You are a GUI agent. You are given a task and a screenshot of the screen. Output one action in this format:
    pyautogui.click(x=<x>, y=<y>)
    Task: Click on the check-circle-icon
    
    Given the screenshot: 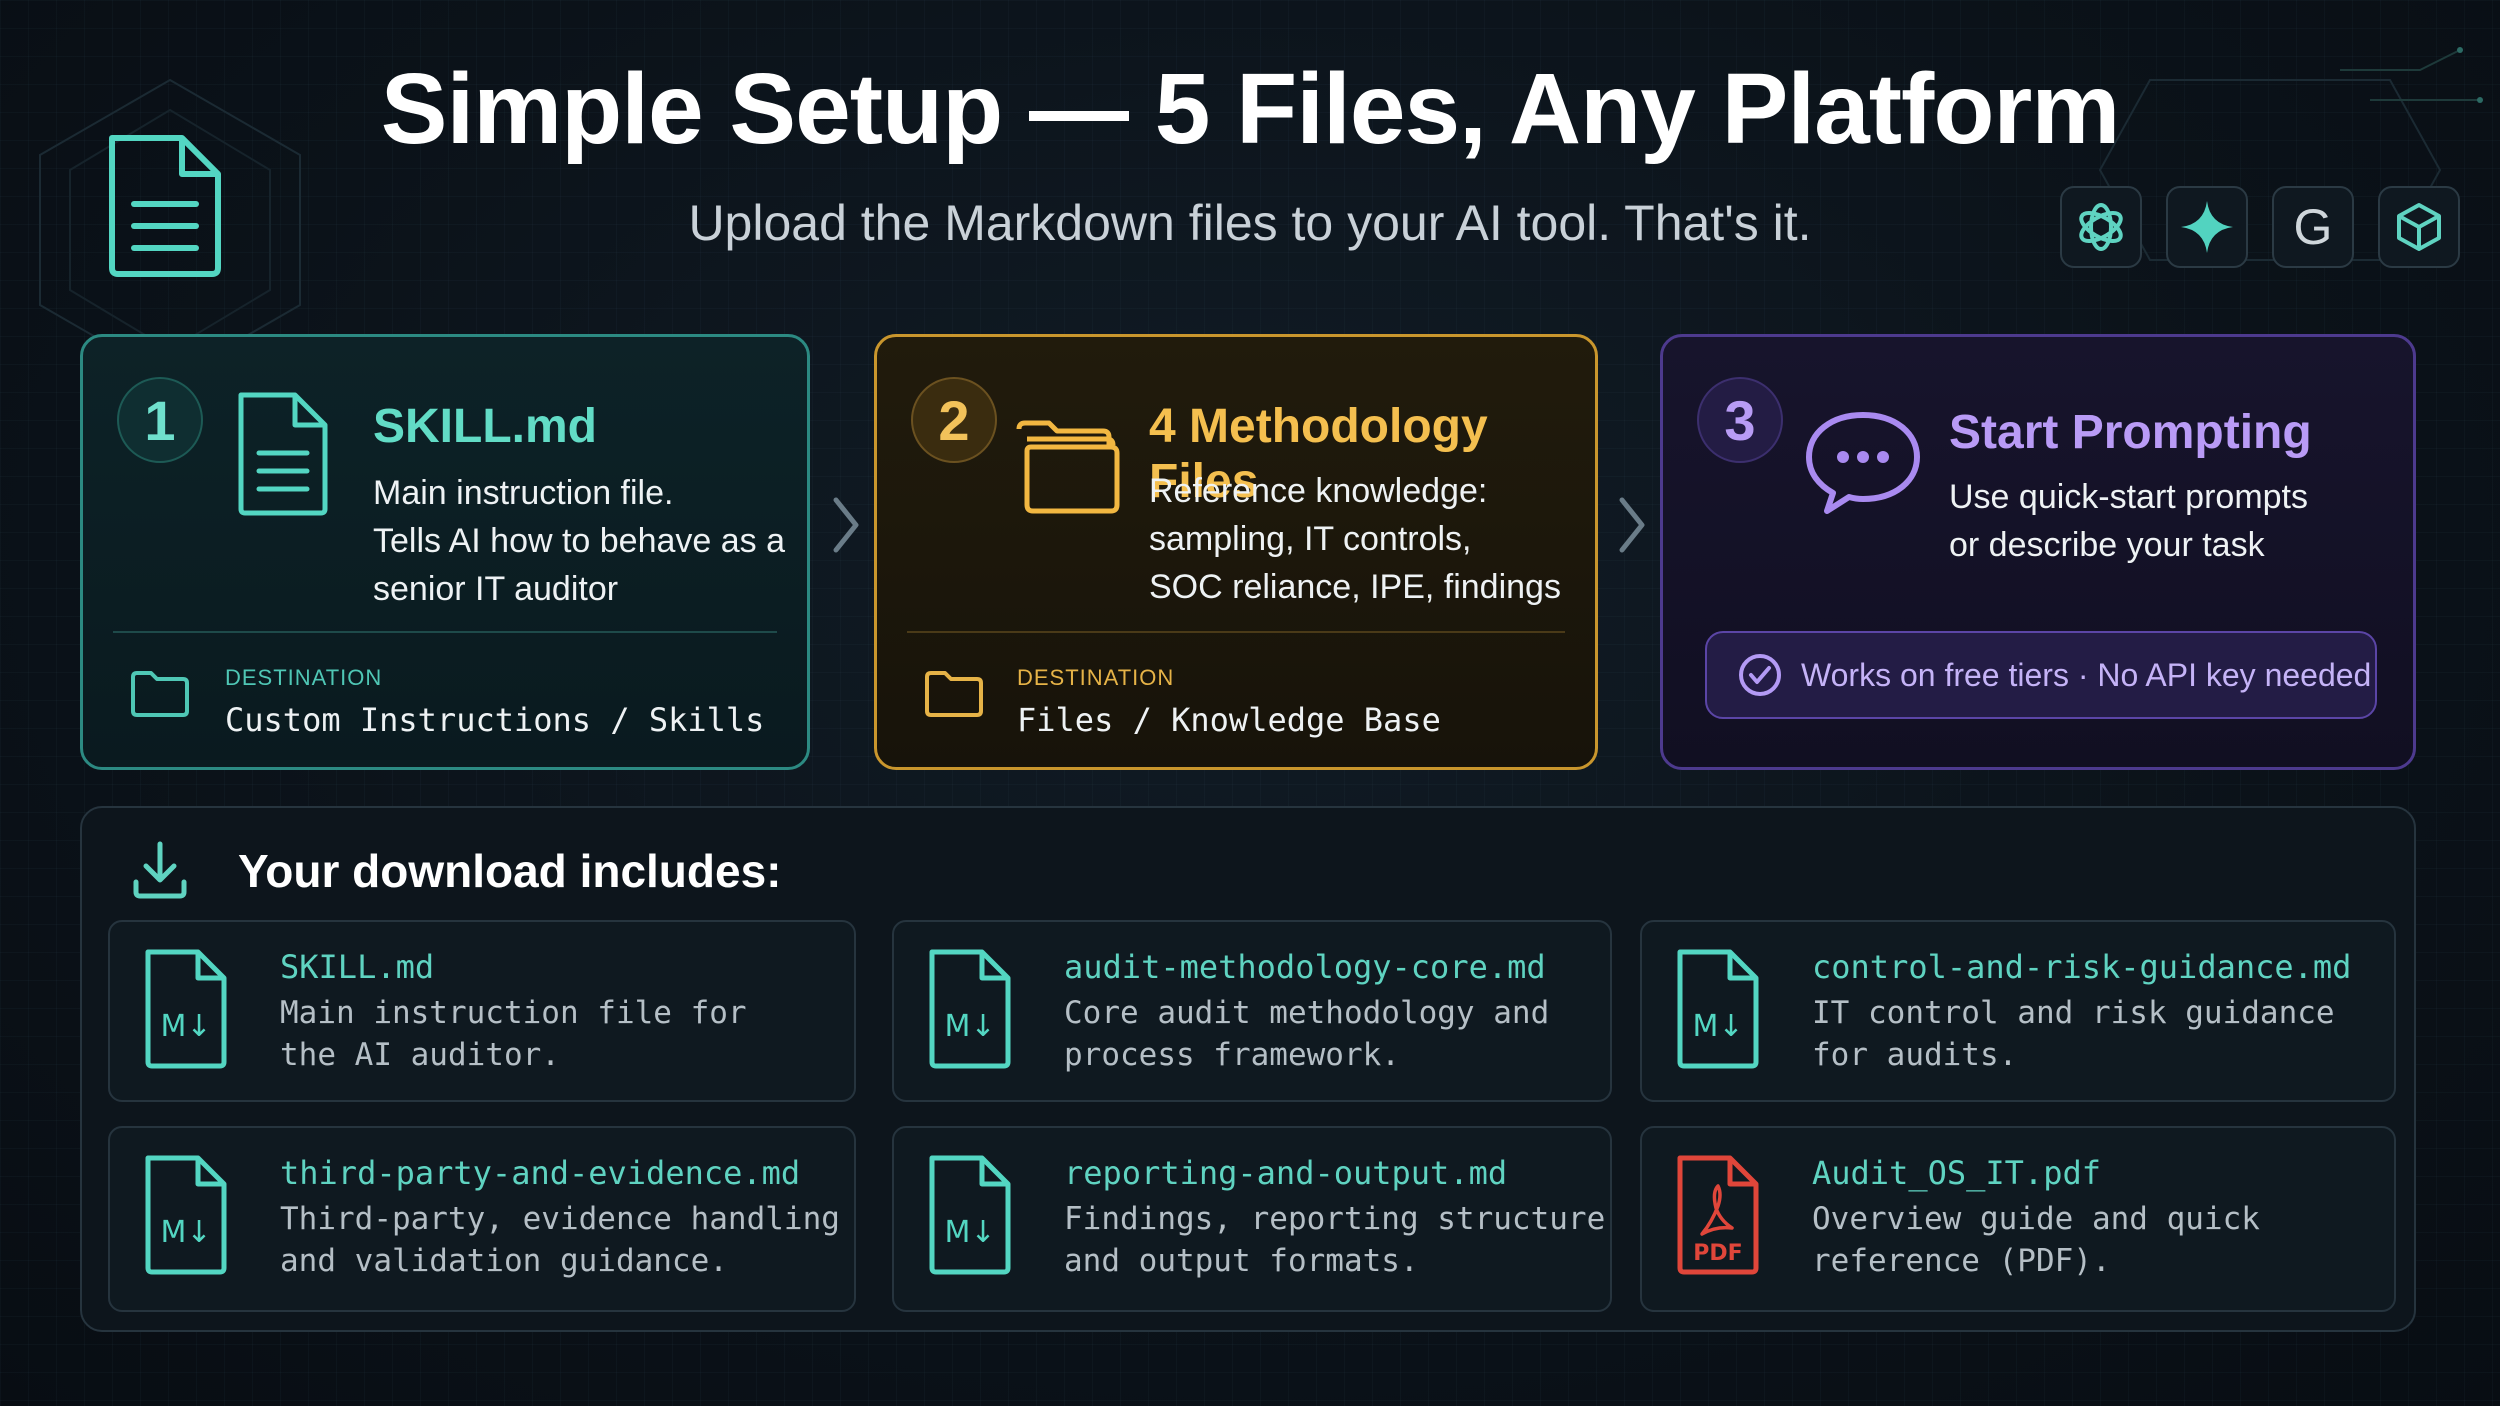 What is the action you would take?
    pyautogui.click(x=1760, y=675)
    